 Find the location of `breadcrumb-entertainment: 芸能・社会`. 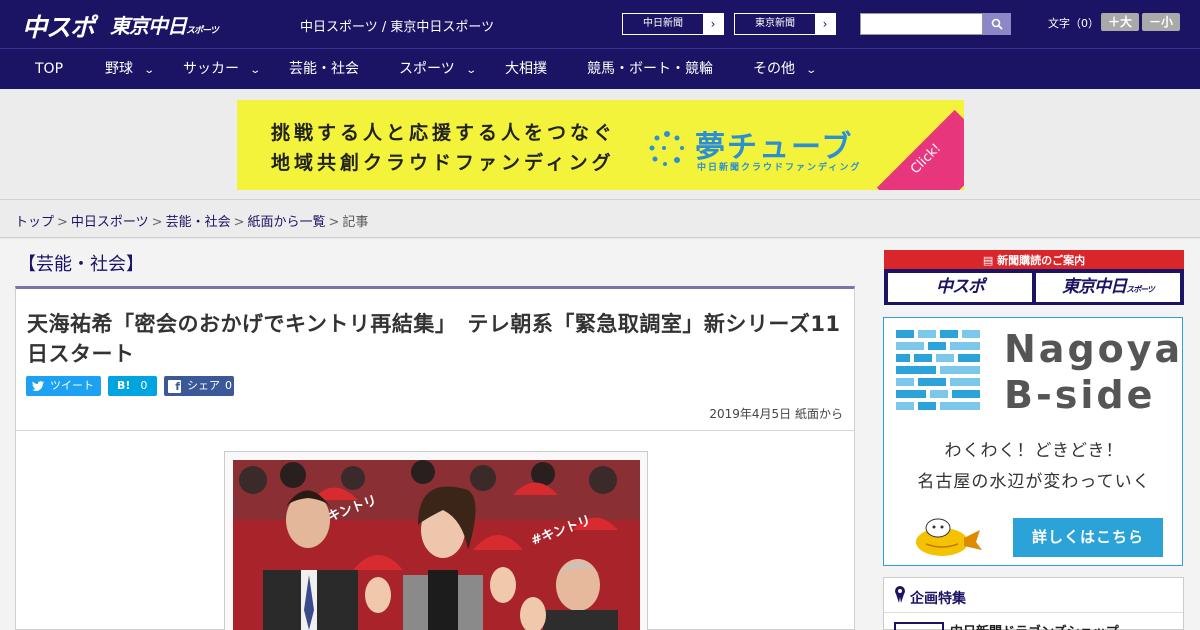

breadcrumb-entertainment: 芸能・社会 is located at coordinates (198, 222).